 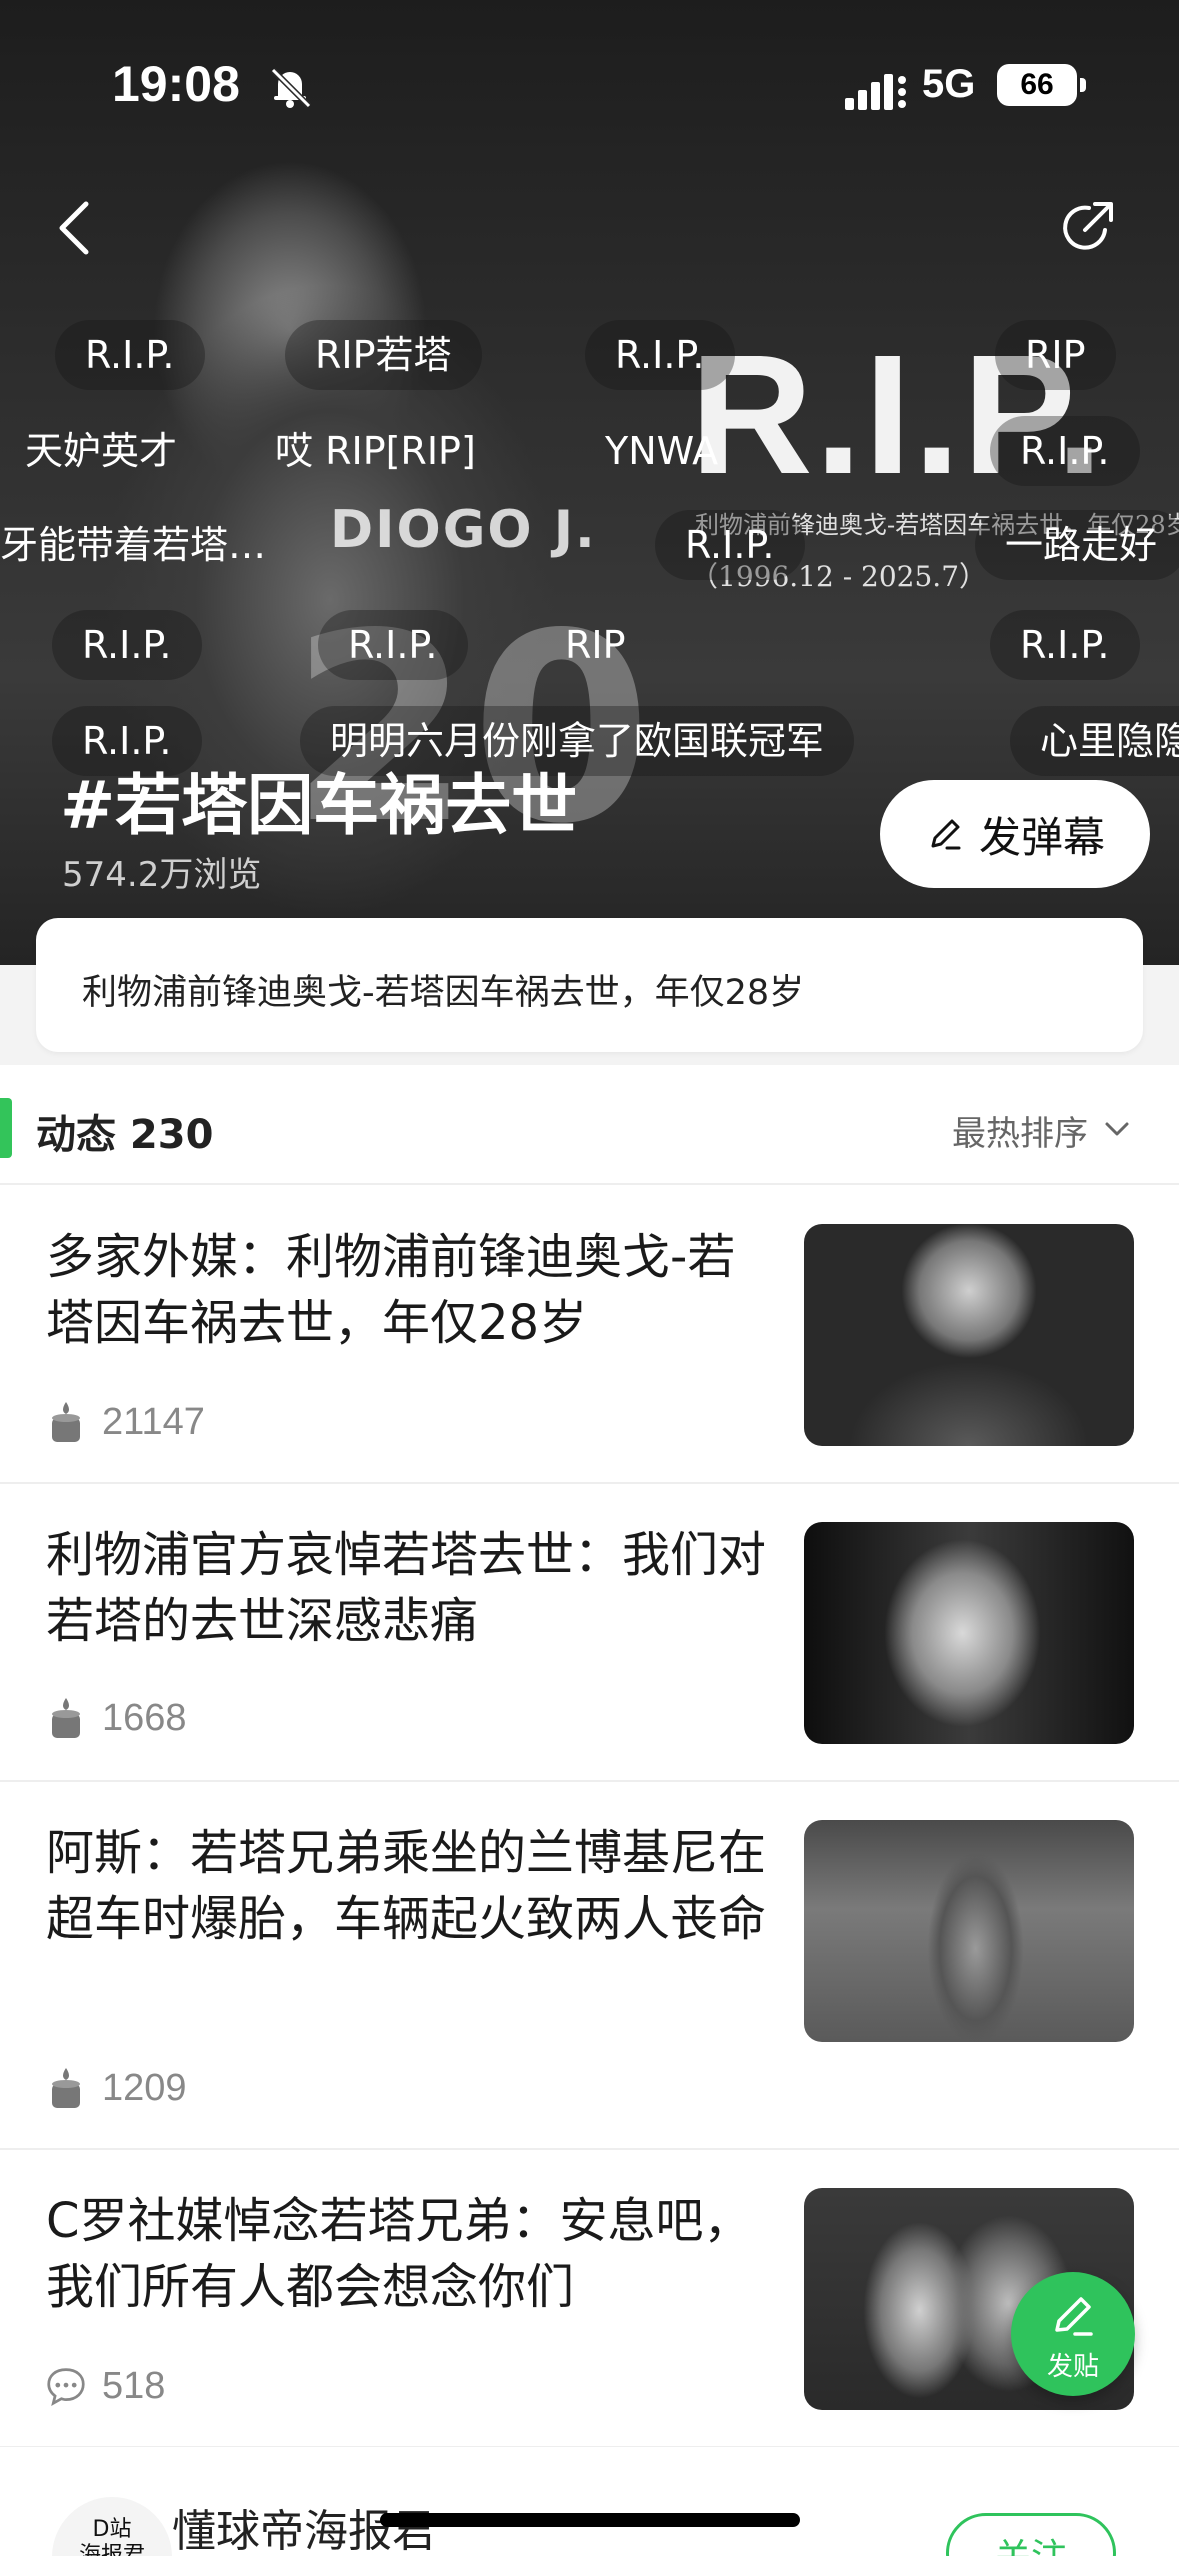 What do you see at coordinates (1072, 2367) in the screenshot?
I see `new-post-label: 发贴` at bounding box center [1072, 2367].